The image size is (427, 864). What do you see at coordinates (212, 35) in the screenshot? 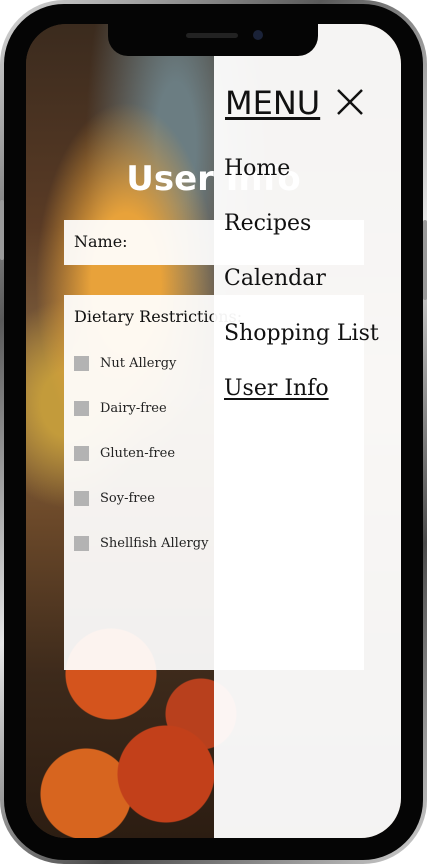
I see `speaker-grille` at bounding box center [212, 35].